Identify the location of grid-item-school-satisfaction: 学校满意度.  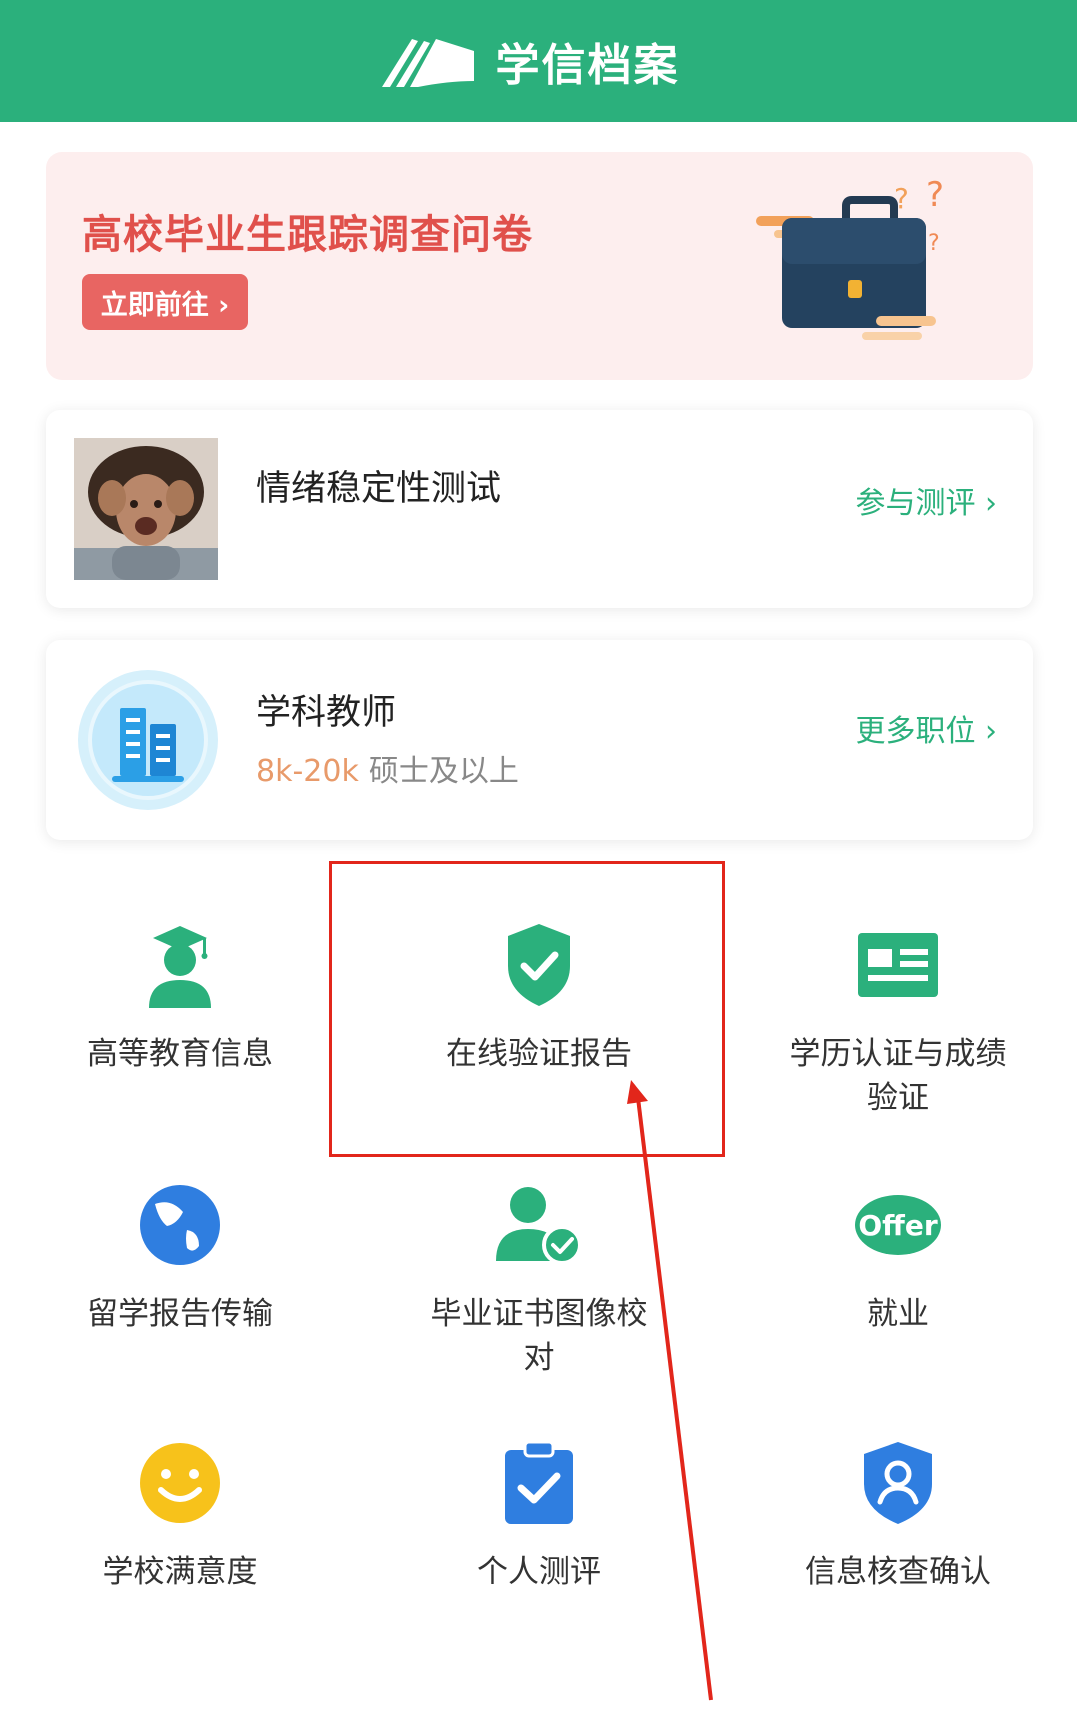
(180, 1516).